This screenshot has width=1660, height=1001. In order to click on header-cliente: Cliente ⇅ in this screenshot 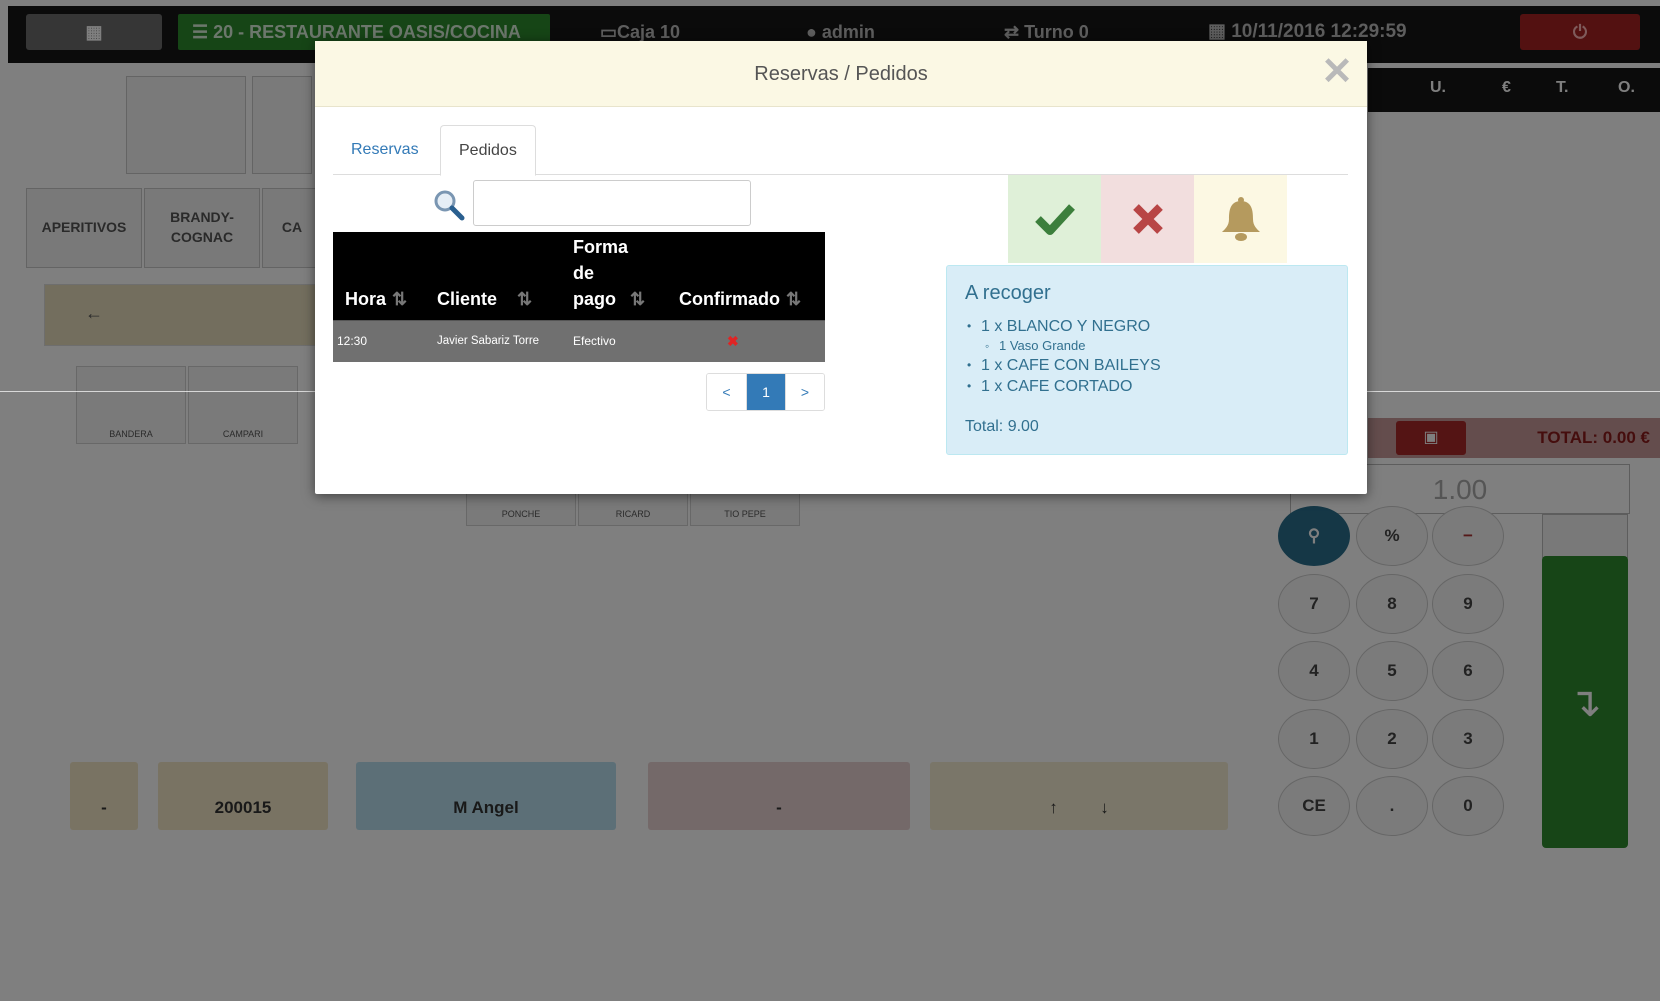, I will do `click(493, 276)`.